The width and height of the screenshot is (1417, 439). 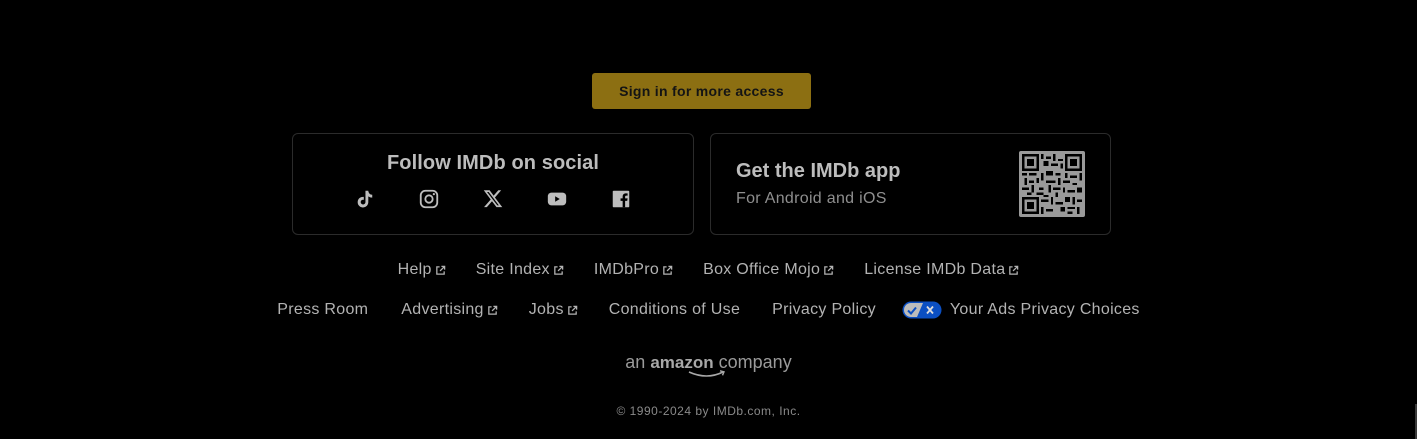 What do you see at coordinates (708, 411) in the screenshot?
I see `copyright-text: © 1990-2024 by IMDb.com, Inc.` at bounding box center [708, 411].